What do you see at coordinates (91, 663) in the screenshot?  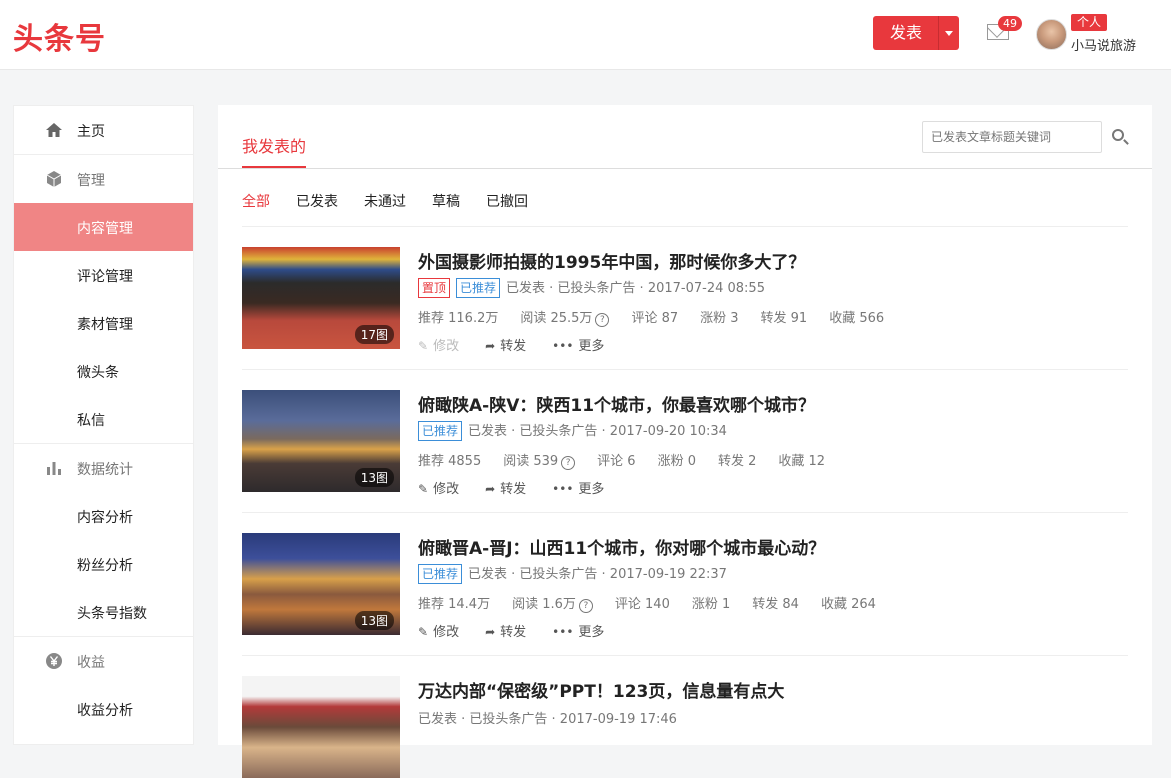 I see `sidebar-item-label: 收益` at bounding box center [91, 663].